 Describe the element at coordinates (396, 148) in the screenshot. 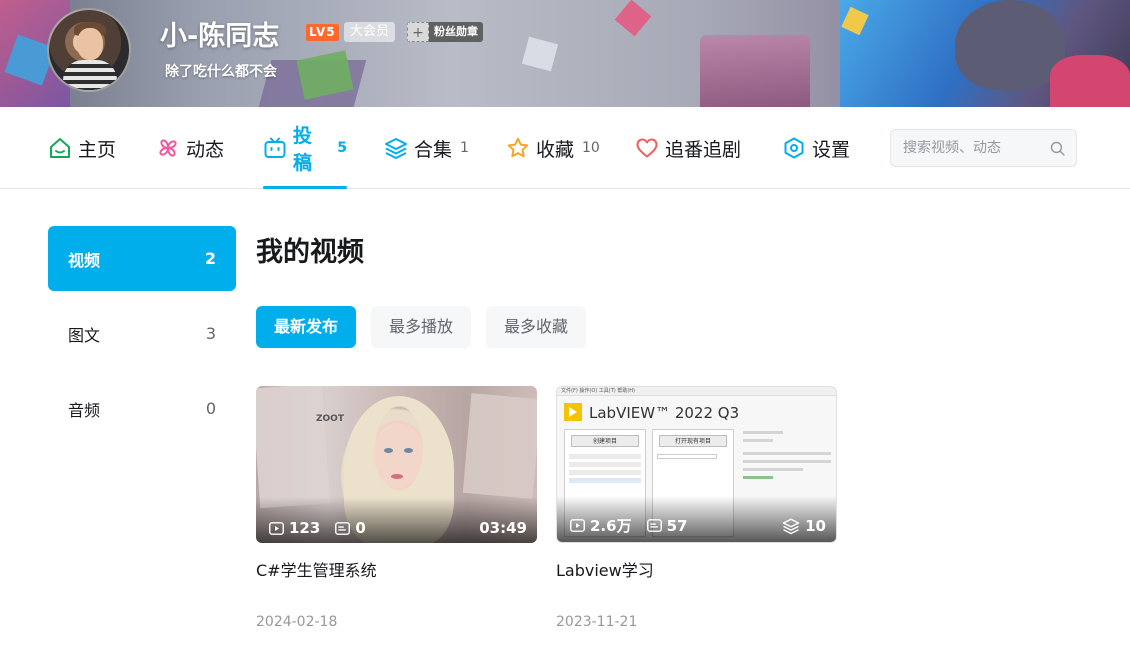

I see `layers-icon` at that location.